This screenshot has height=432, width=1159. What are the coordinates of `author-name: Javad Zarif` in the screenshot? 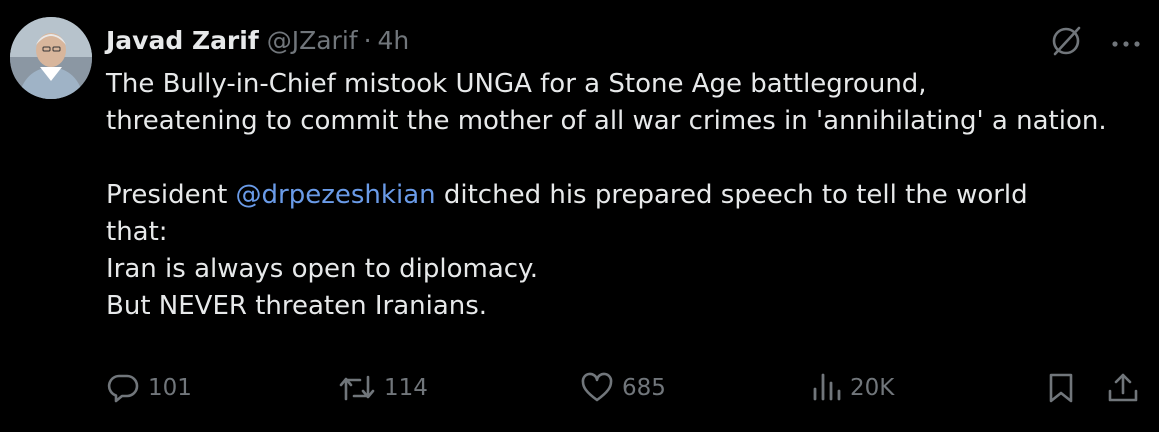 It's located at (182, 40).